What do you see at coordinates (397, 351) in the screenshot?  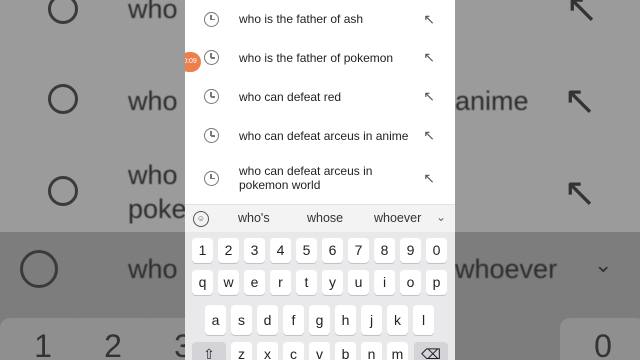 I see `key-m: m` at bounding box center [397, 351].